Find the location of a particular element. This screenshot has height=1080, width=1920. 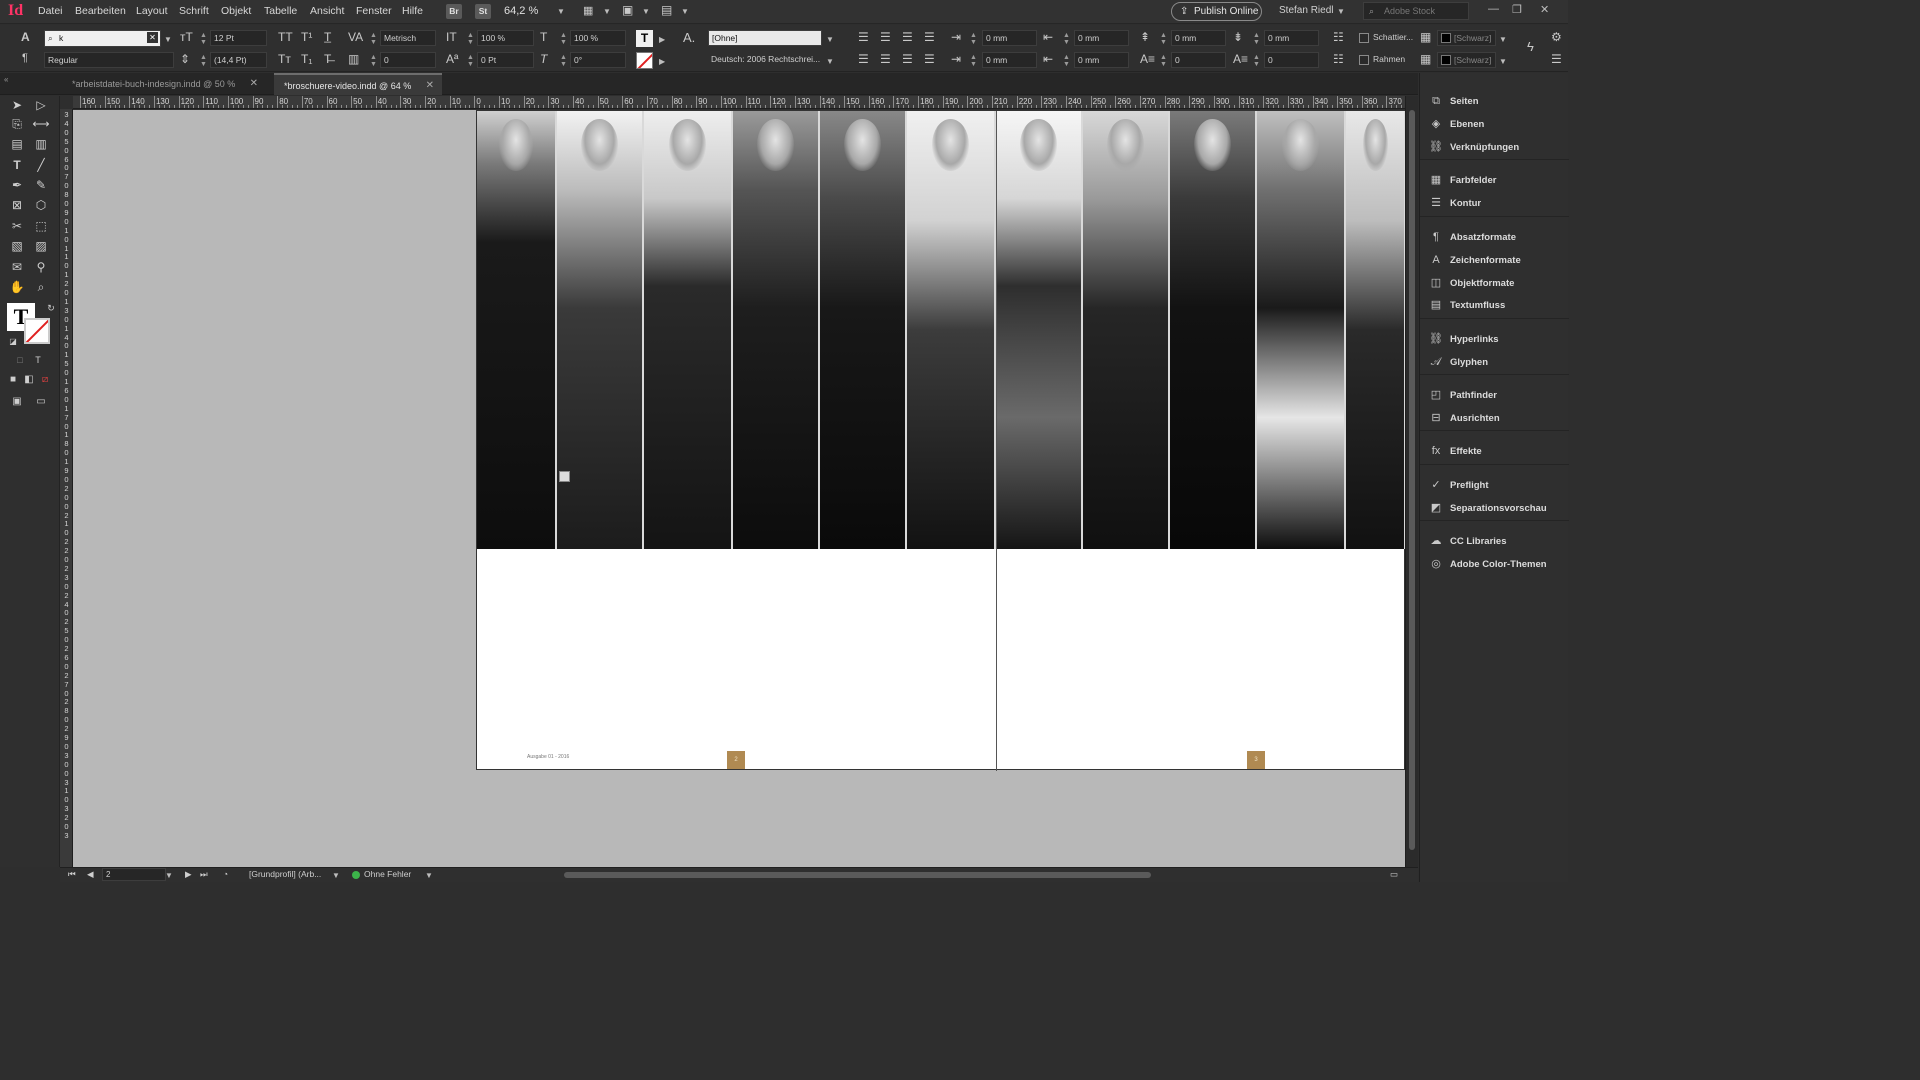

arrange-chevron-icon: ▼ is located at coordinates (685, 11).